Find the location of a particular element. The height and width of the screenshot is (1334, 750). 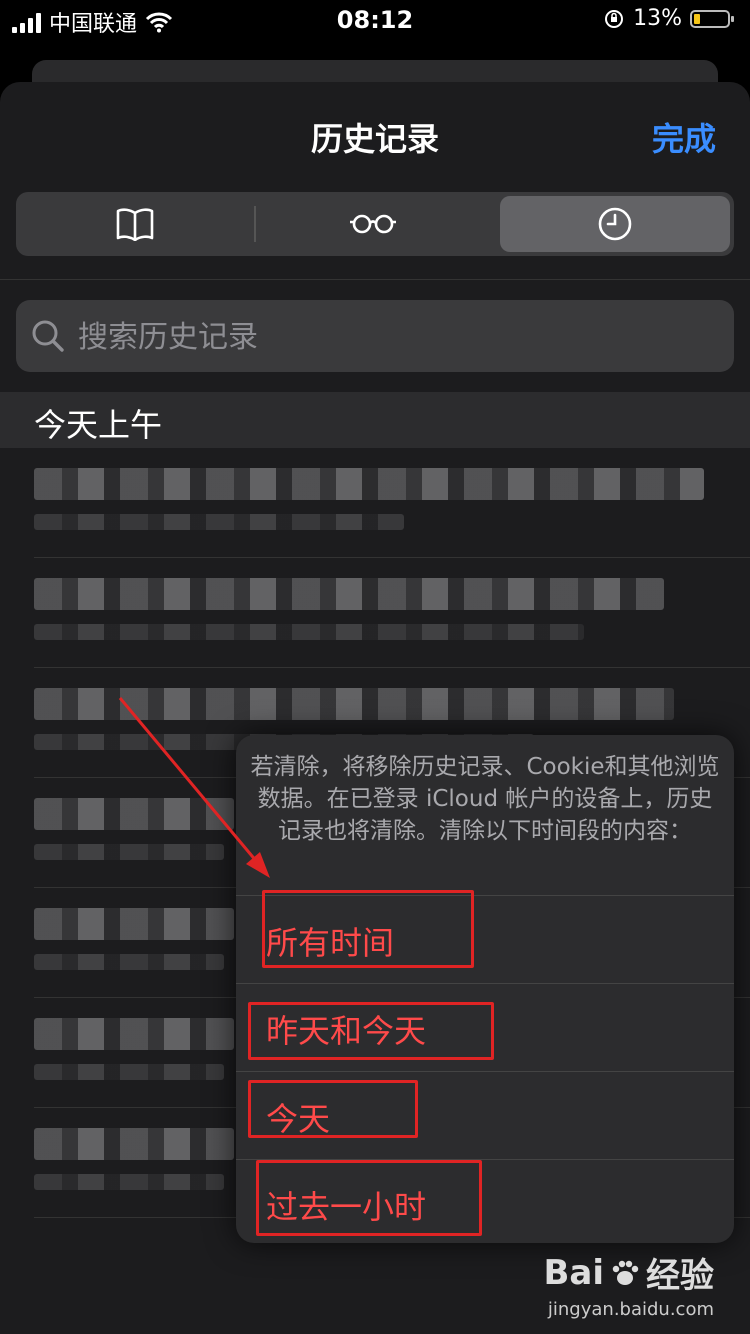

history-clock-icon is located at coordinates (615, 224).